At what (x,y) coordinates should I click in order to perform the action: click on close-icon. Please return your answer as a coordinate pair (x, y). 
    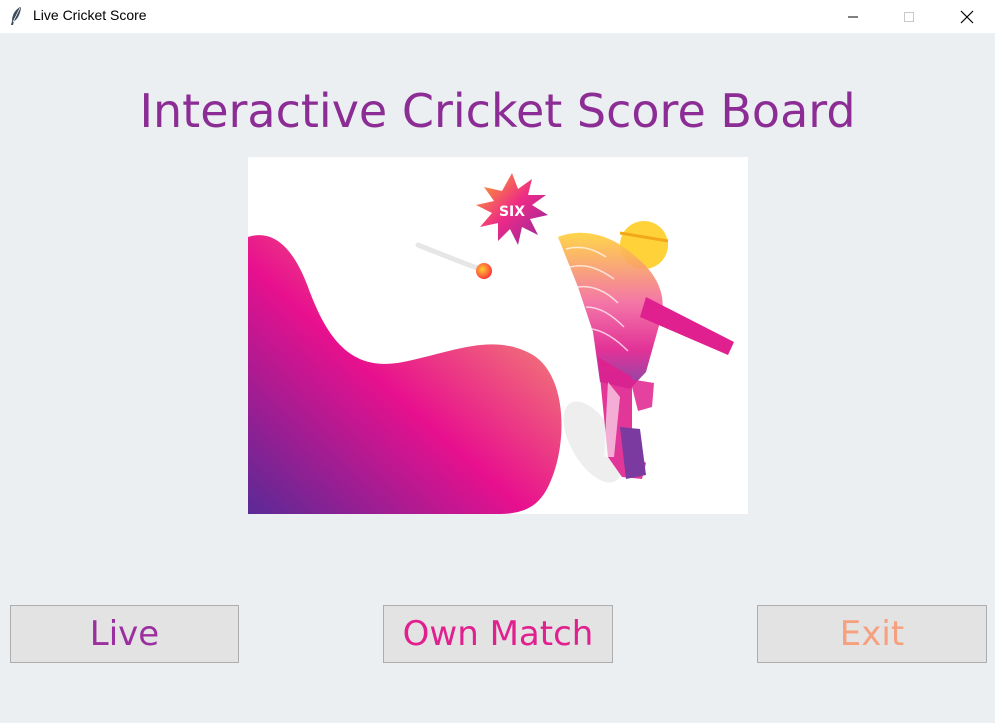
    Looking at the image, I should click on (967, 16).